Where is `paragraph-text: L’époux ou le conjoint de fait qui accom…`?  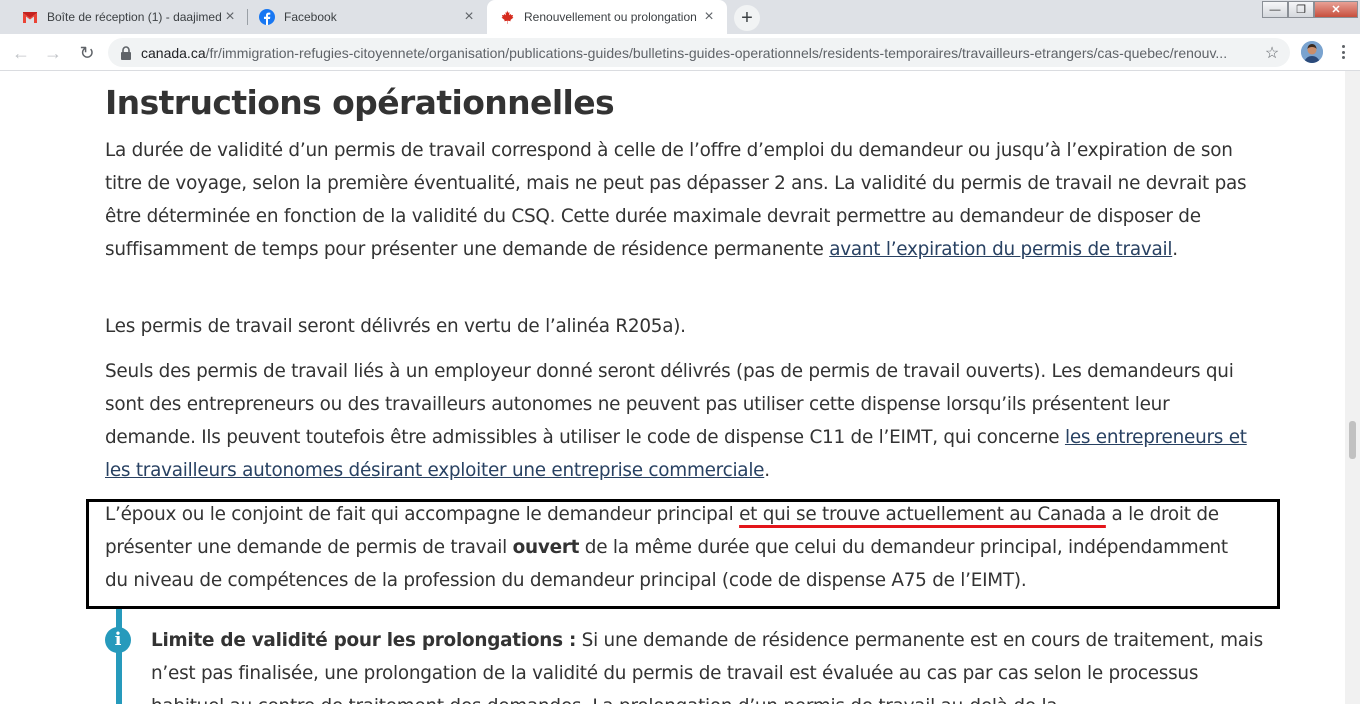
paragraph-text: L’époux ou le conjoint de fait qui accom… is located at coordinates (422, 514).